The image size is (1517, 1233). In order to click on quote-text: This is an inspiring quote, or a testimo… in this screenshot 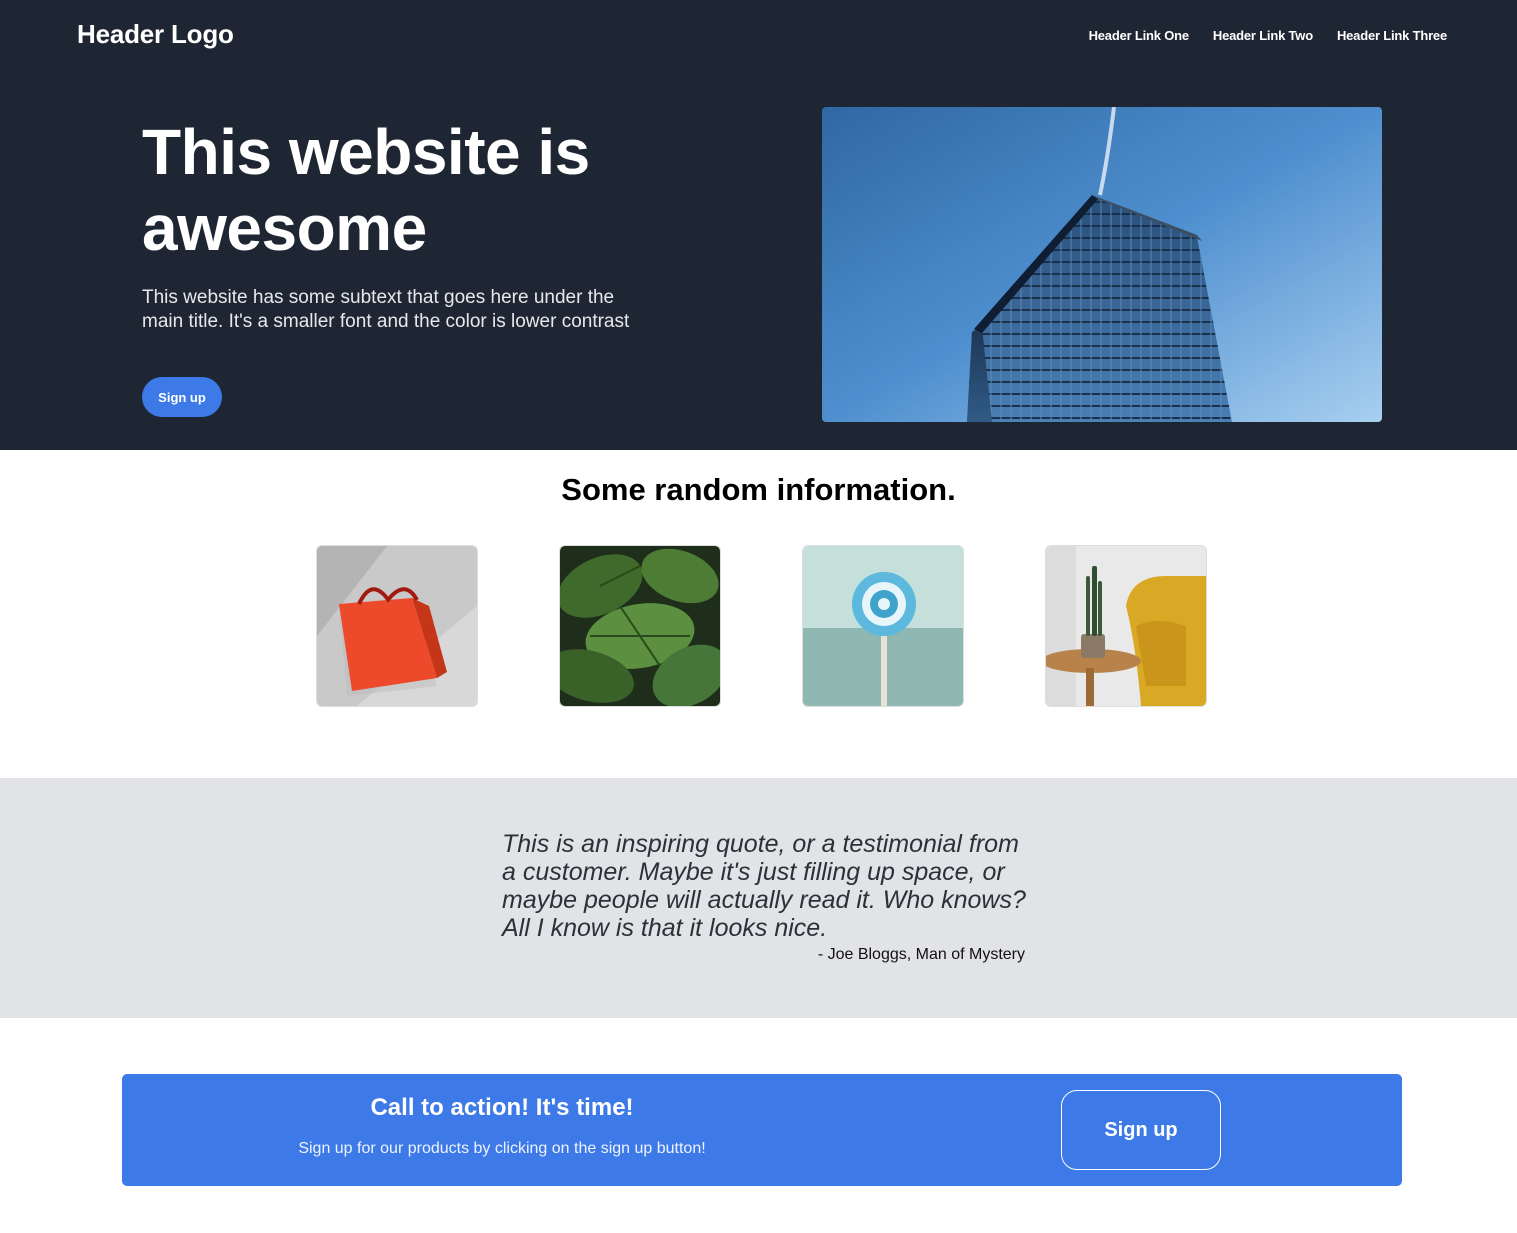, I will do `click(764, 886)`.